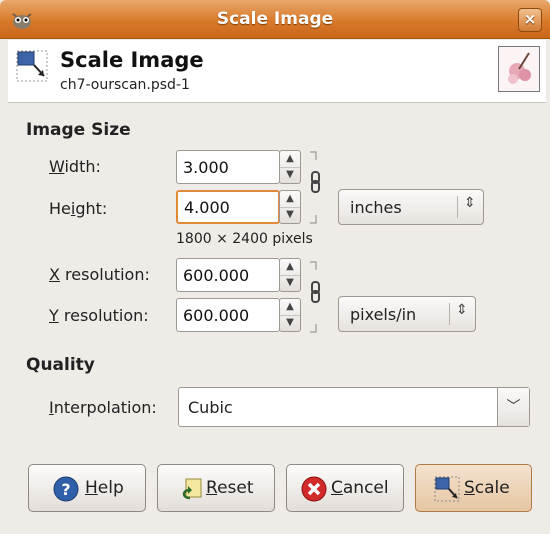 The image size is (550, 534). Describe the element at coordinates (337, 488) in the screenshot. I see `cancel-mnemonic: C` at that location.